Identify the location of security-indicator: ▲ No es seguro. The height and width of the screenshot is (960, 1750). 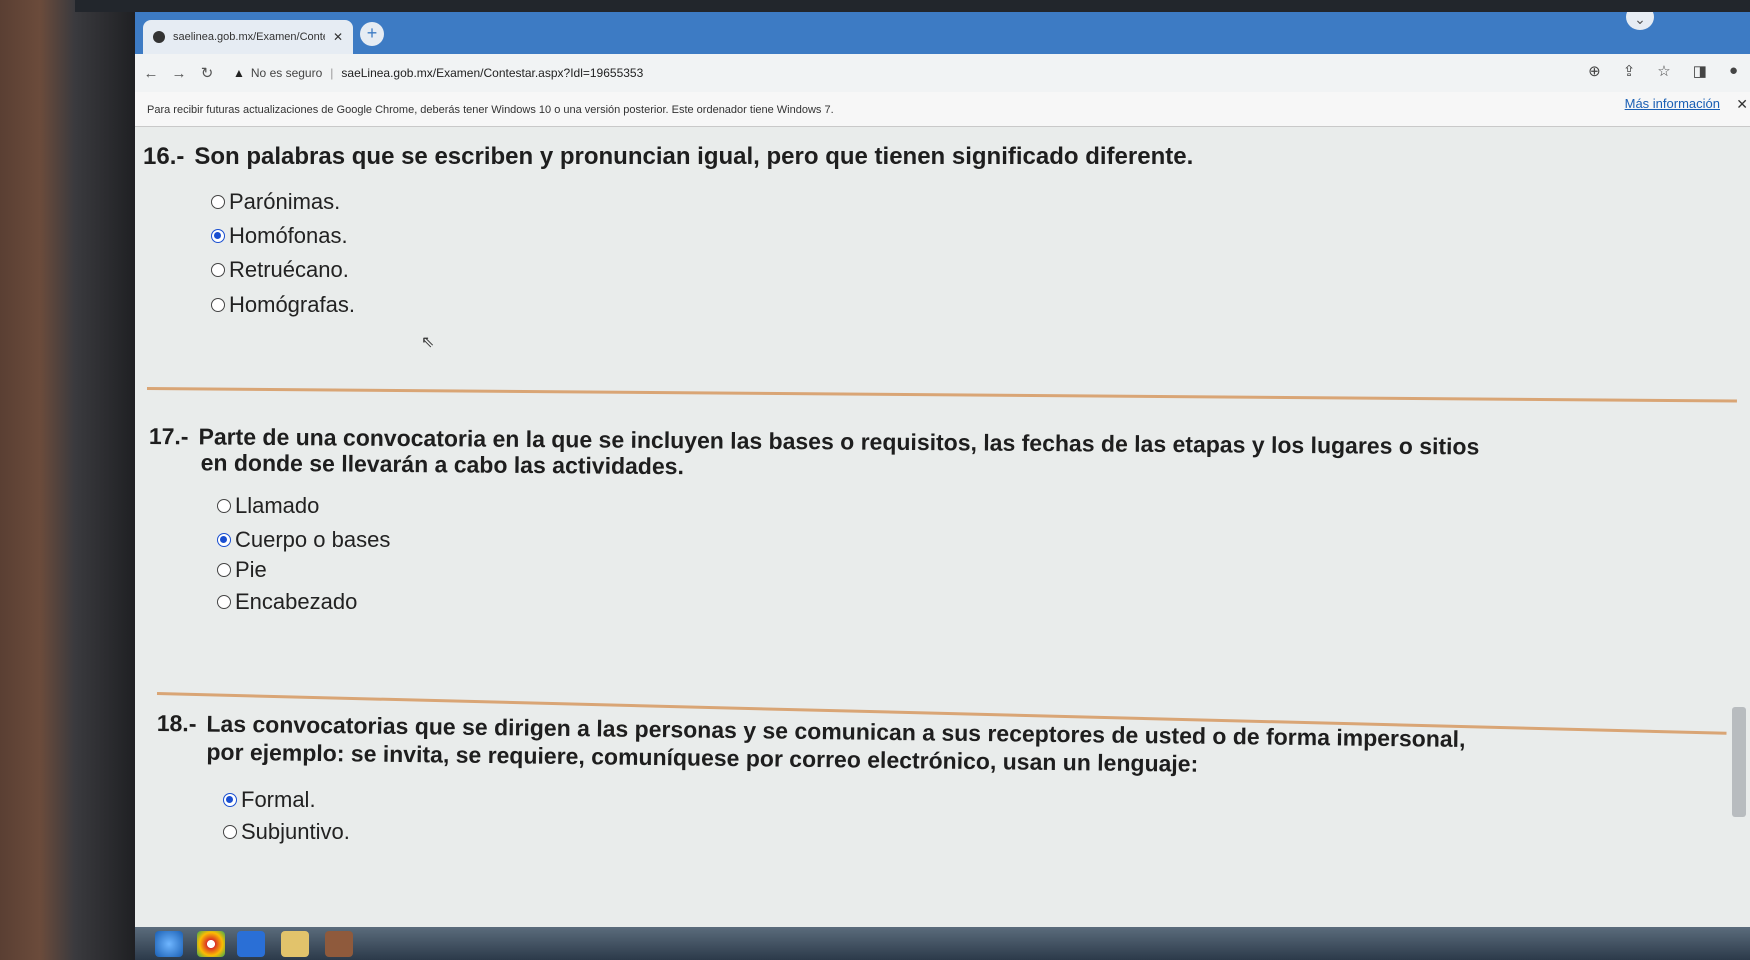
(277, 73).